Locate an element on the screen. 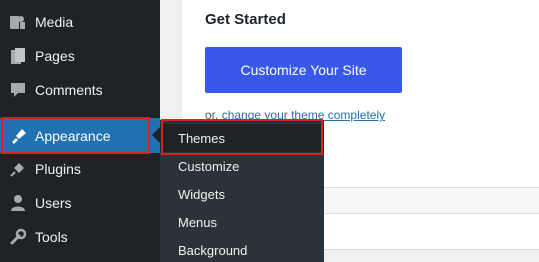 This screenshot has width=539, height=262. customize-site-button: Customize Your Site is located at coordinates (303, 70).